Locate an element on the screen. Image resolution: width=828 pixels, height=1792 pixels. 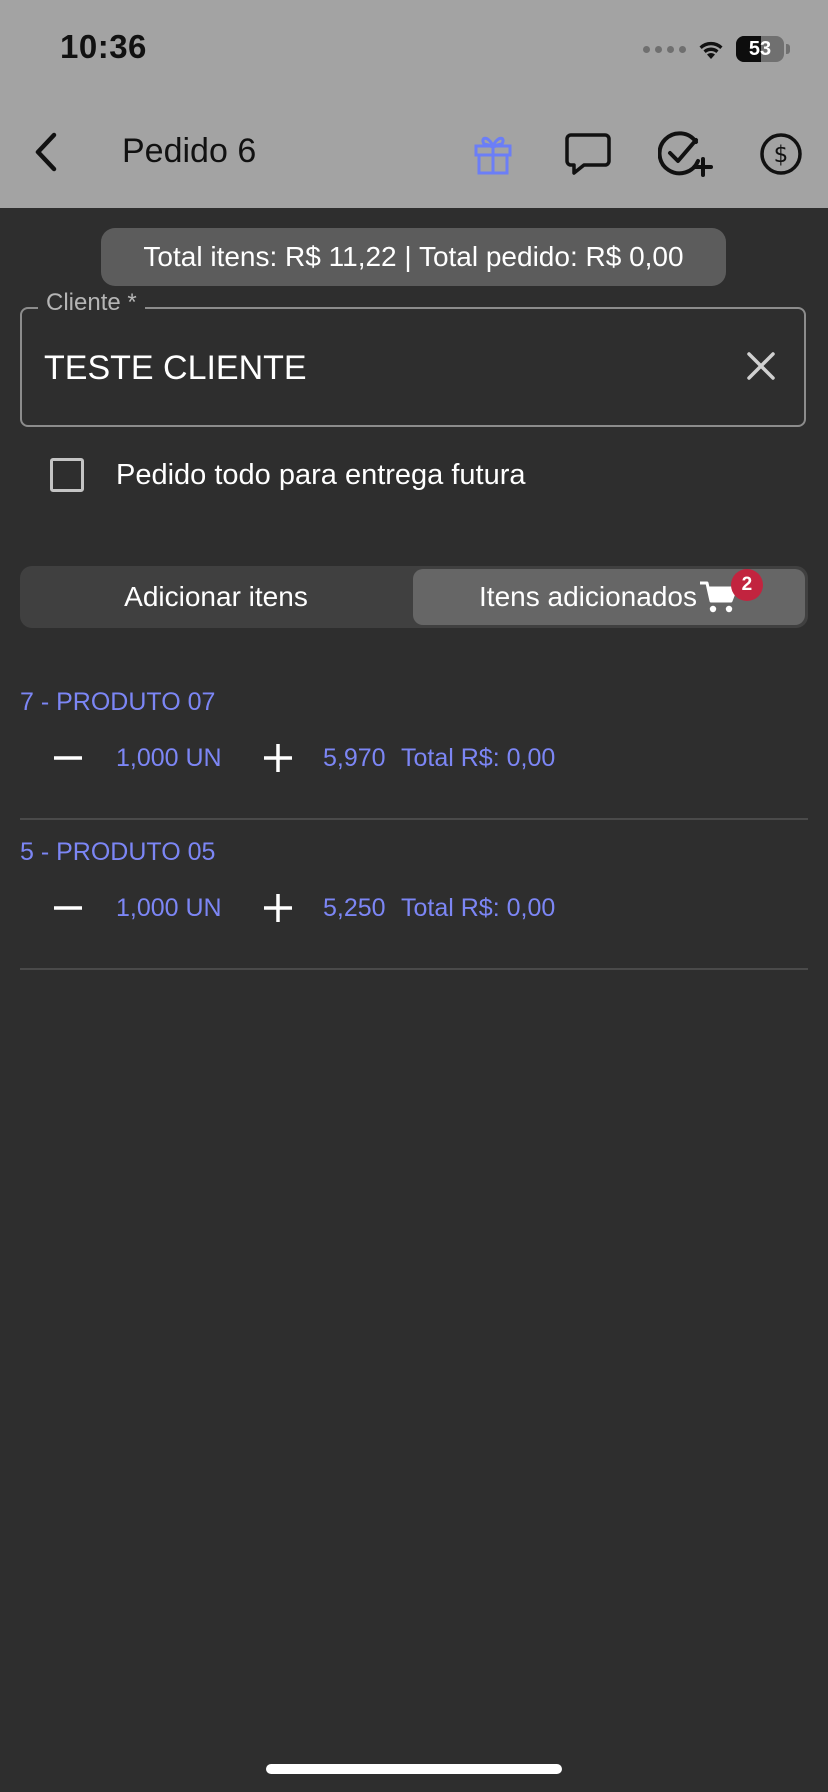
cart: 2 is located at coordinates (731, 592).